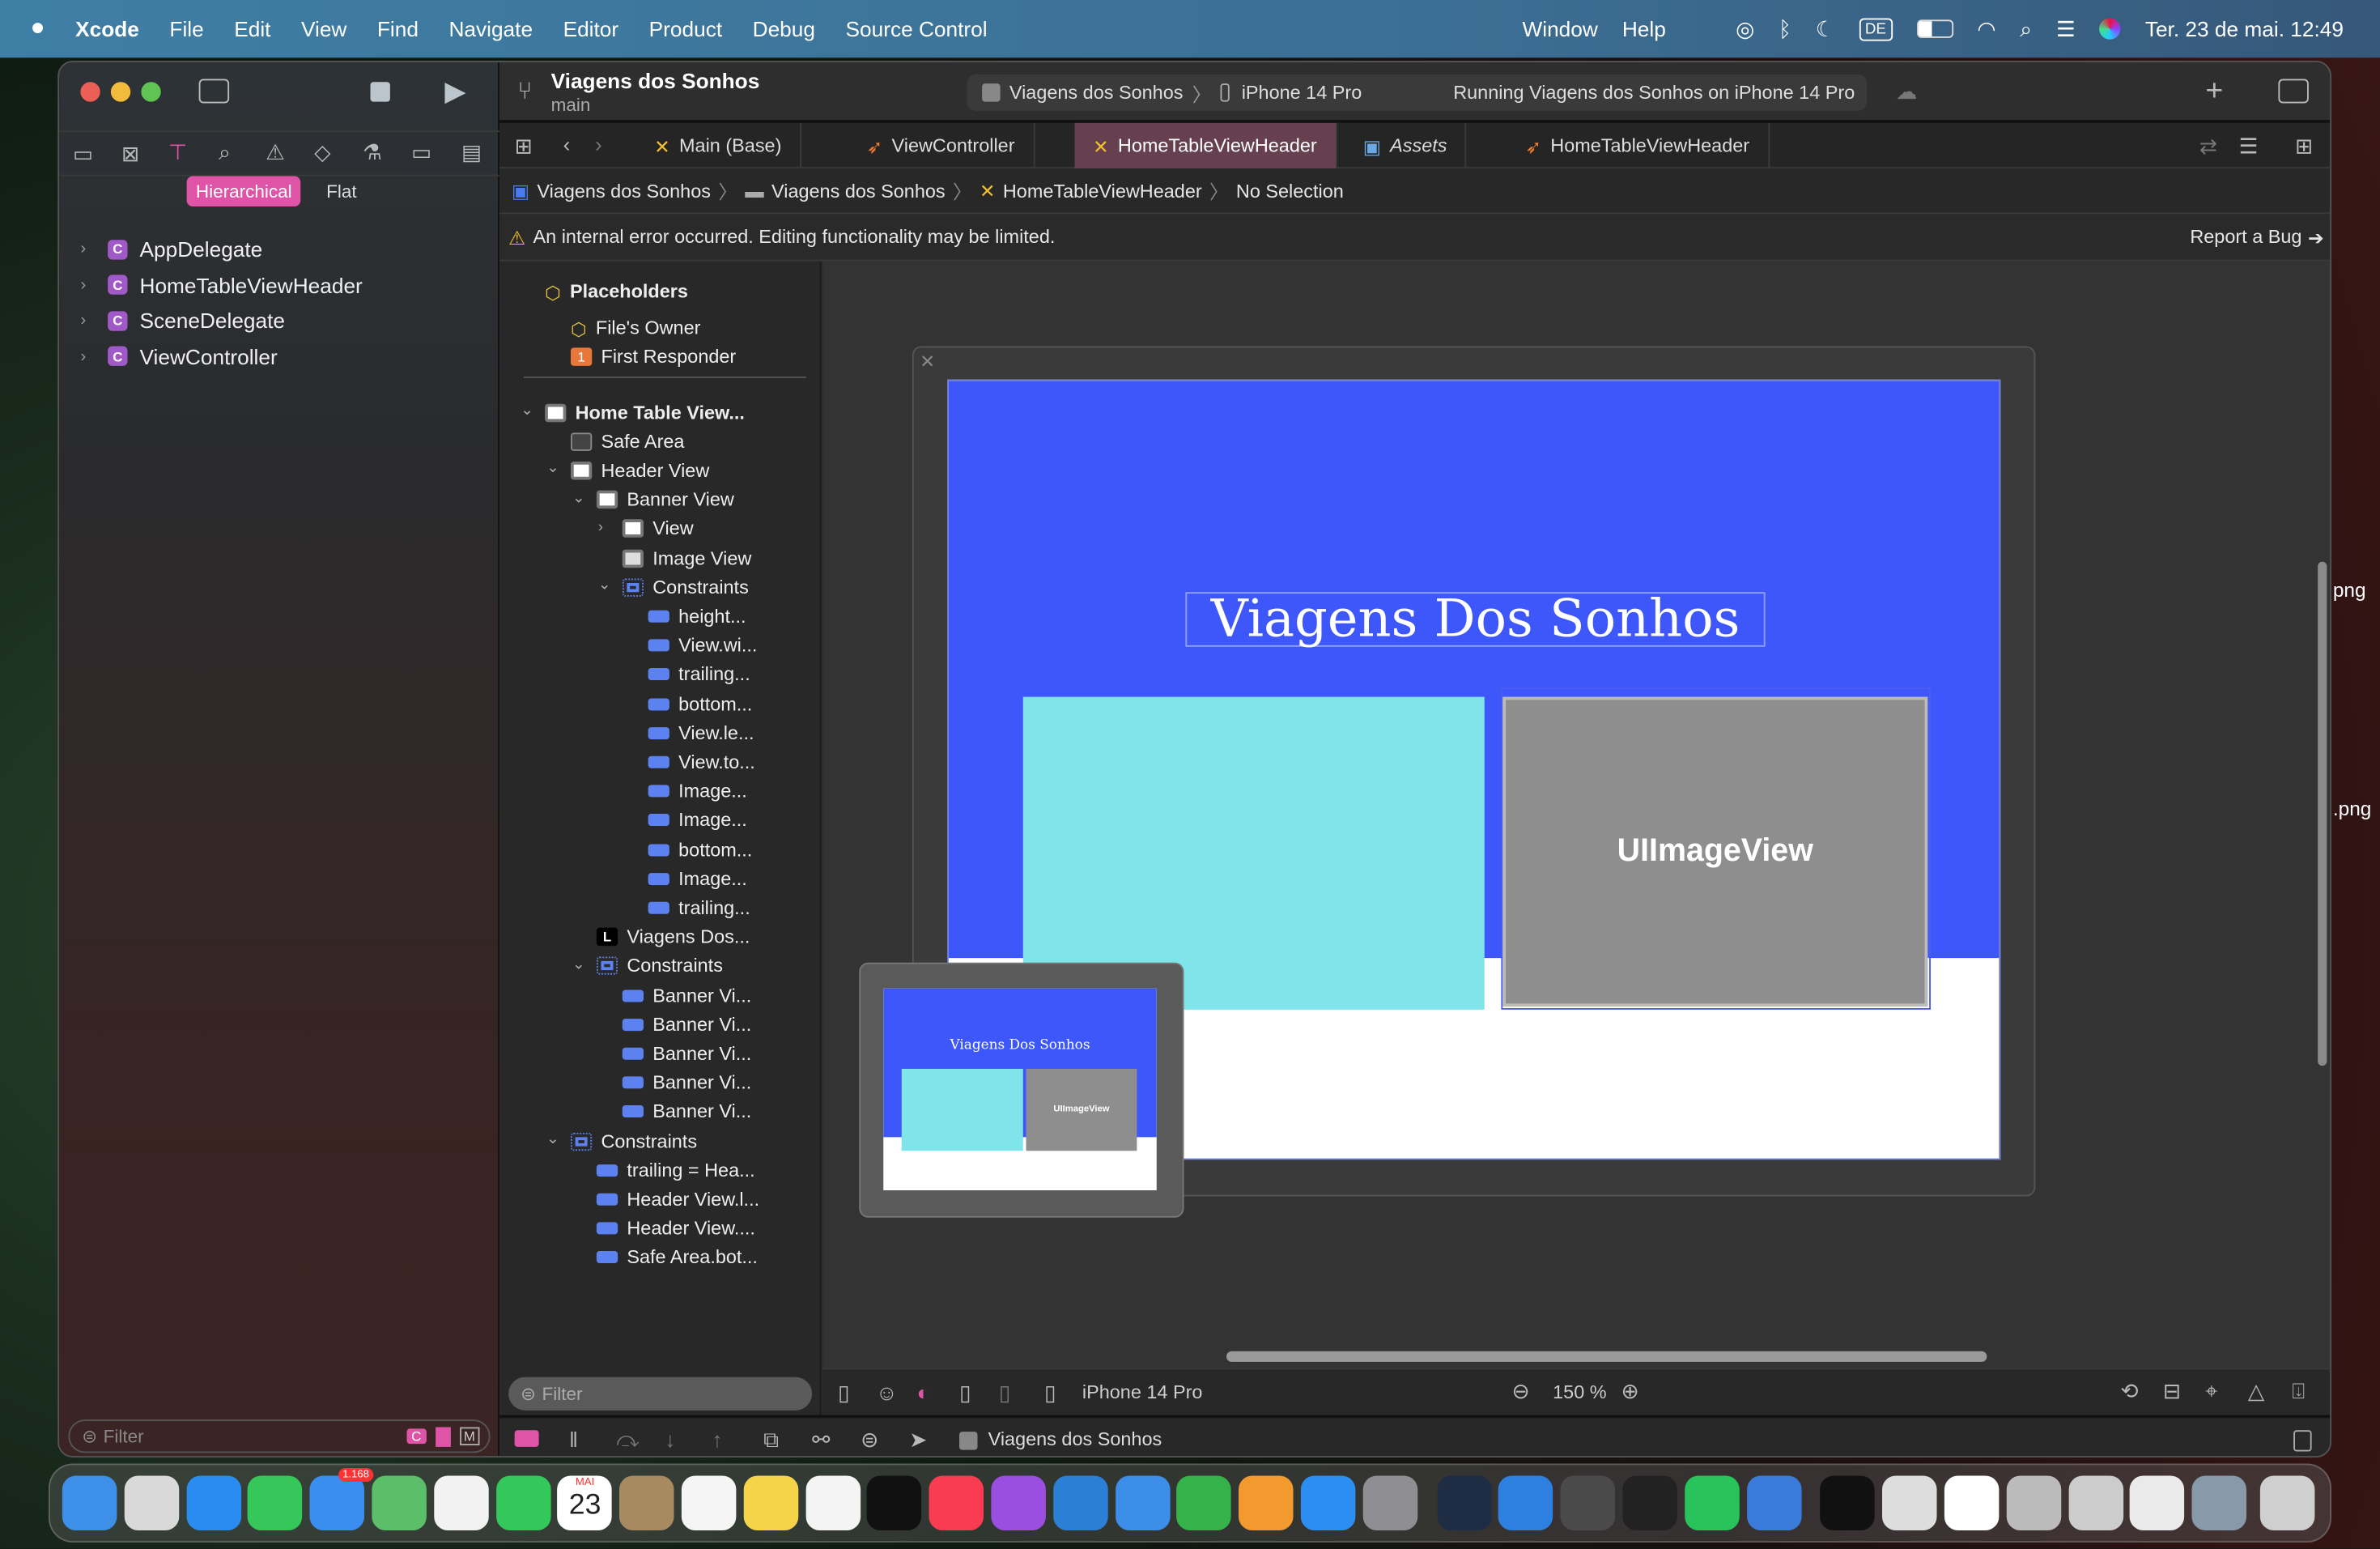 This screenshot has width=2380, height=1549. What do you see at coordinates (38, 29) in the screenshot?
I see `apple-icon: ●` at bounding box center [38, 29].